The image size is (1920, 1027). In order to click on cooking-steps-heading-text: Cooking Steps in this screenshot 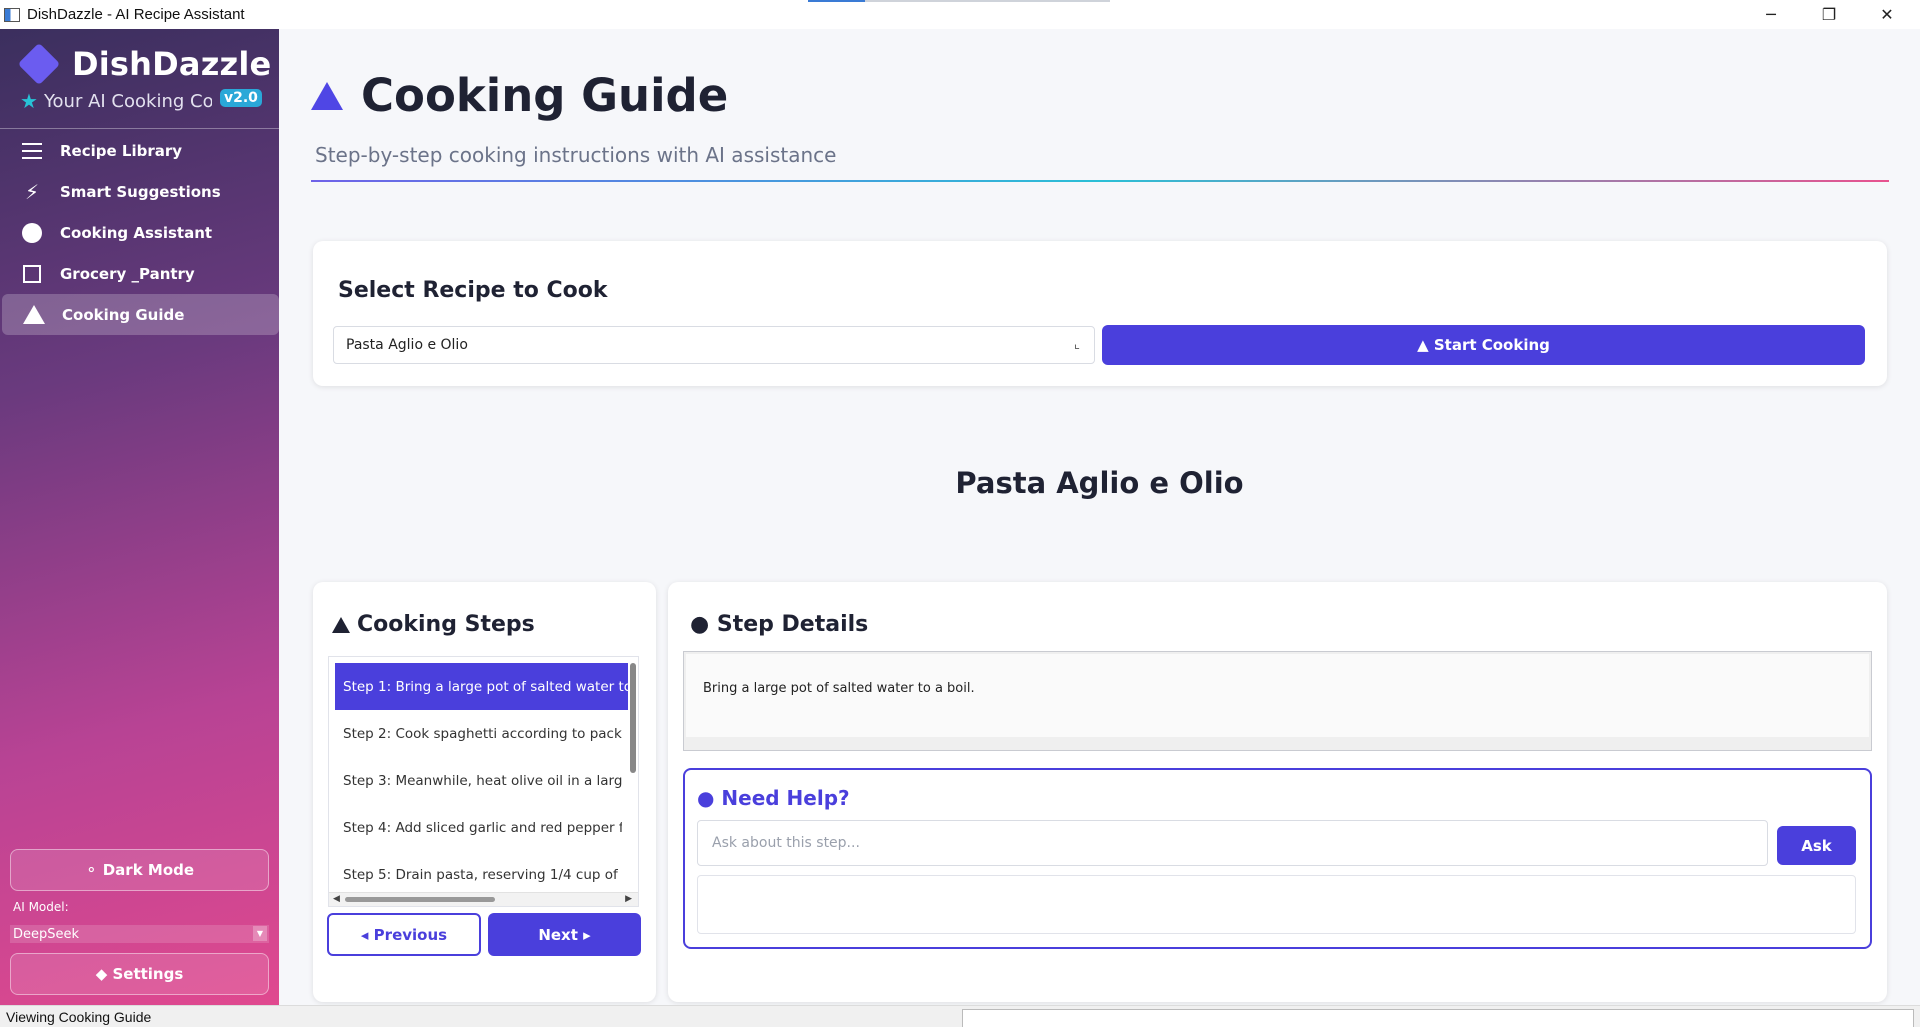, I will do `click(446, 624)`.